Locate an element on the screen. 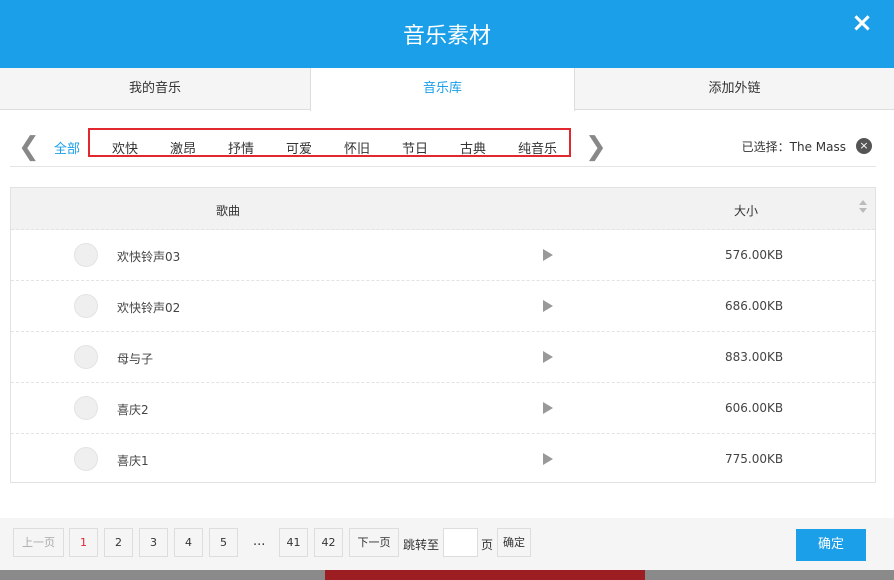 The image size is (894, 580). page-button-1: 1 is located at coordinates (83, 542).